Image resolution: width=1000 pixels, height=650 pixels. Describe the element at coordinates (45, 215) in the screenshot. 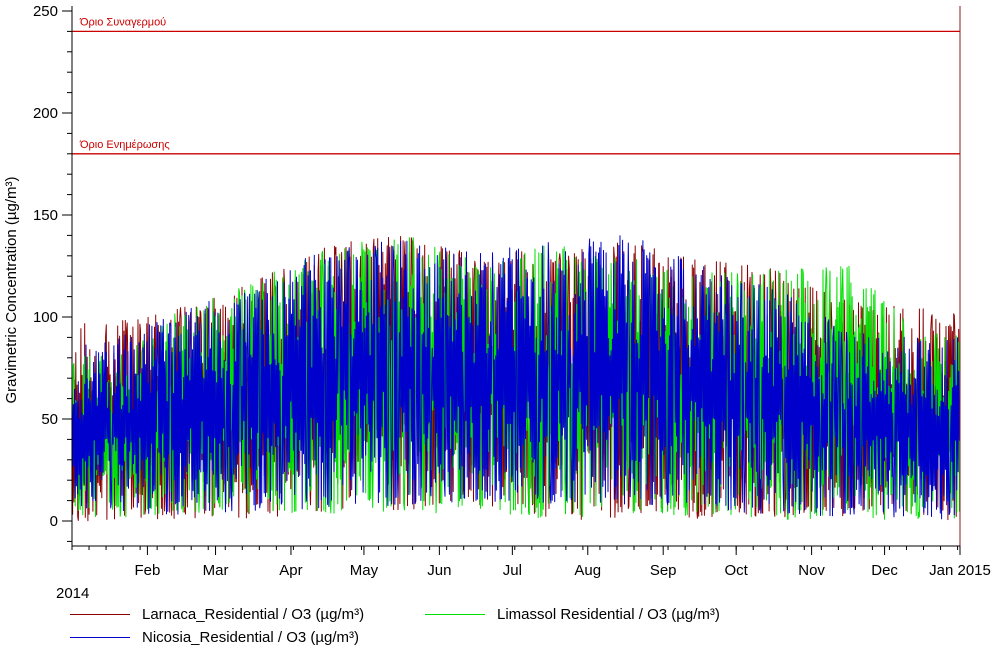

I see `y-tick-label: 150` at that location.